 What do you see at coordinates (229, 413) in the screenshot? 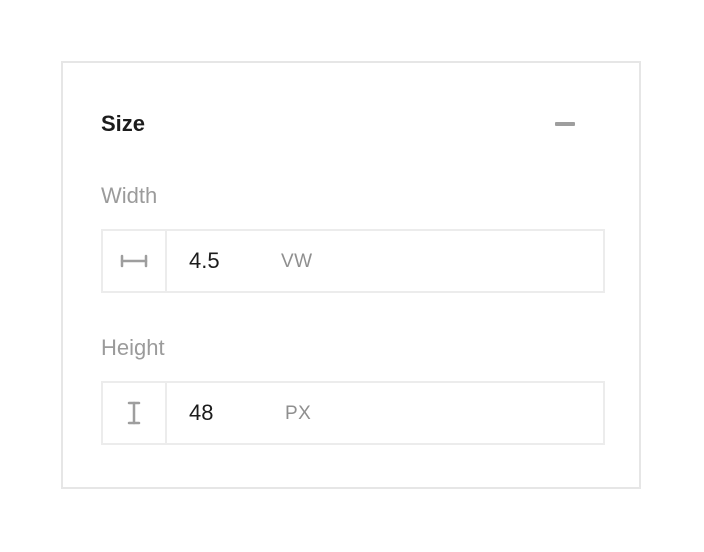
I see `height-value-input` at bounding box center [229, 413].